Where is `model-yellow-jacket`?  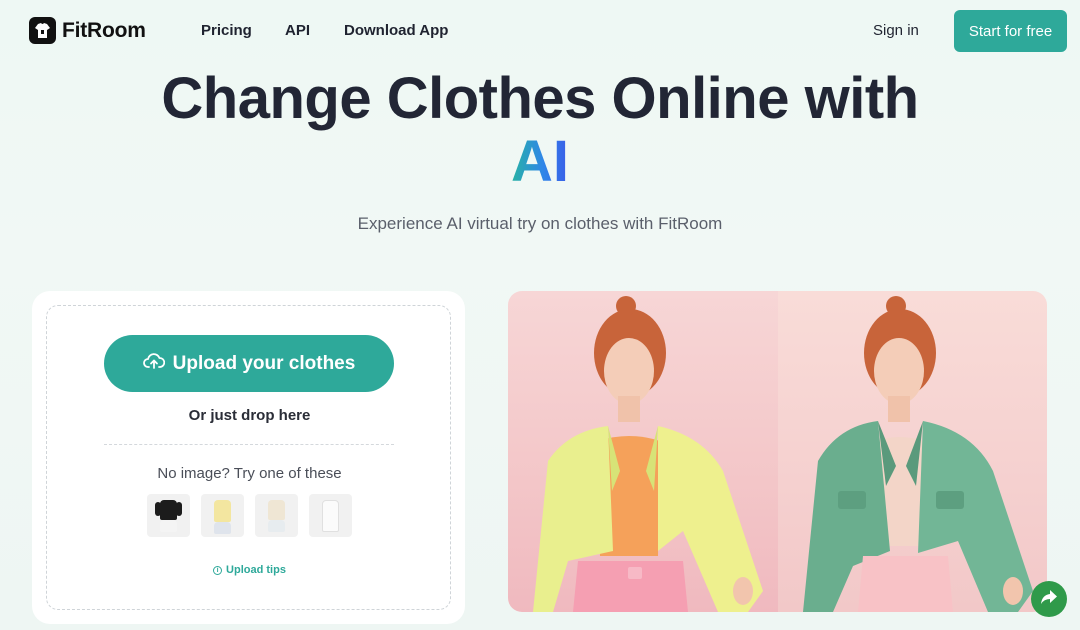 model-yellow-jacket is located at coordinates (648, 454).